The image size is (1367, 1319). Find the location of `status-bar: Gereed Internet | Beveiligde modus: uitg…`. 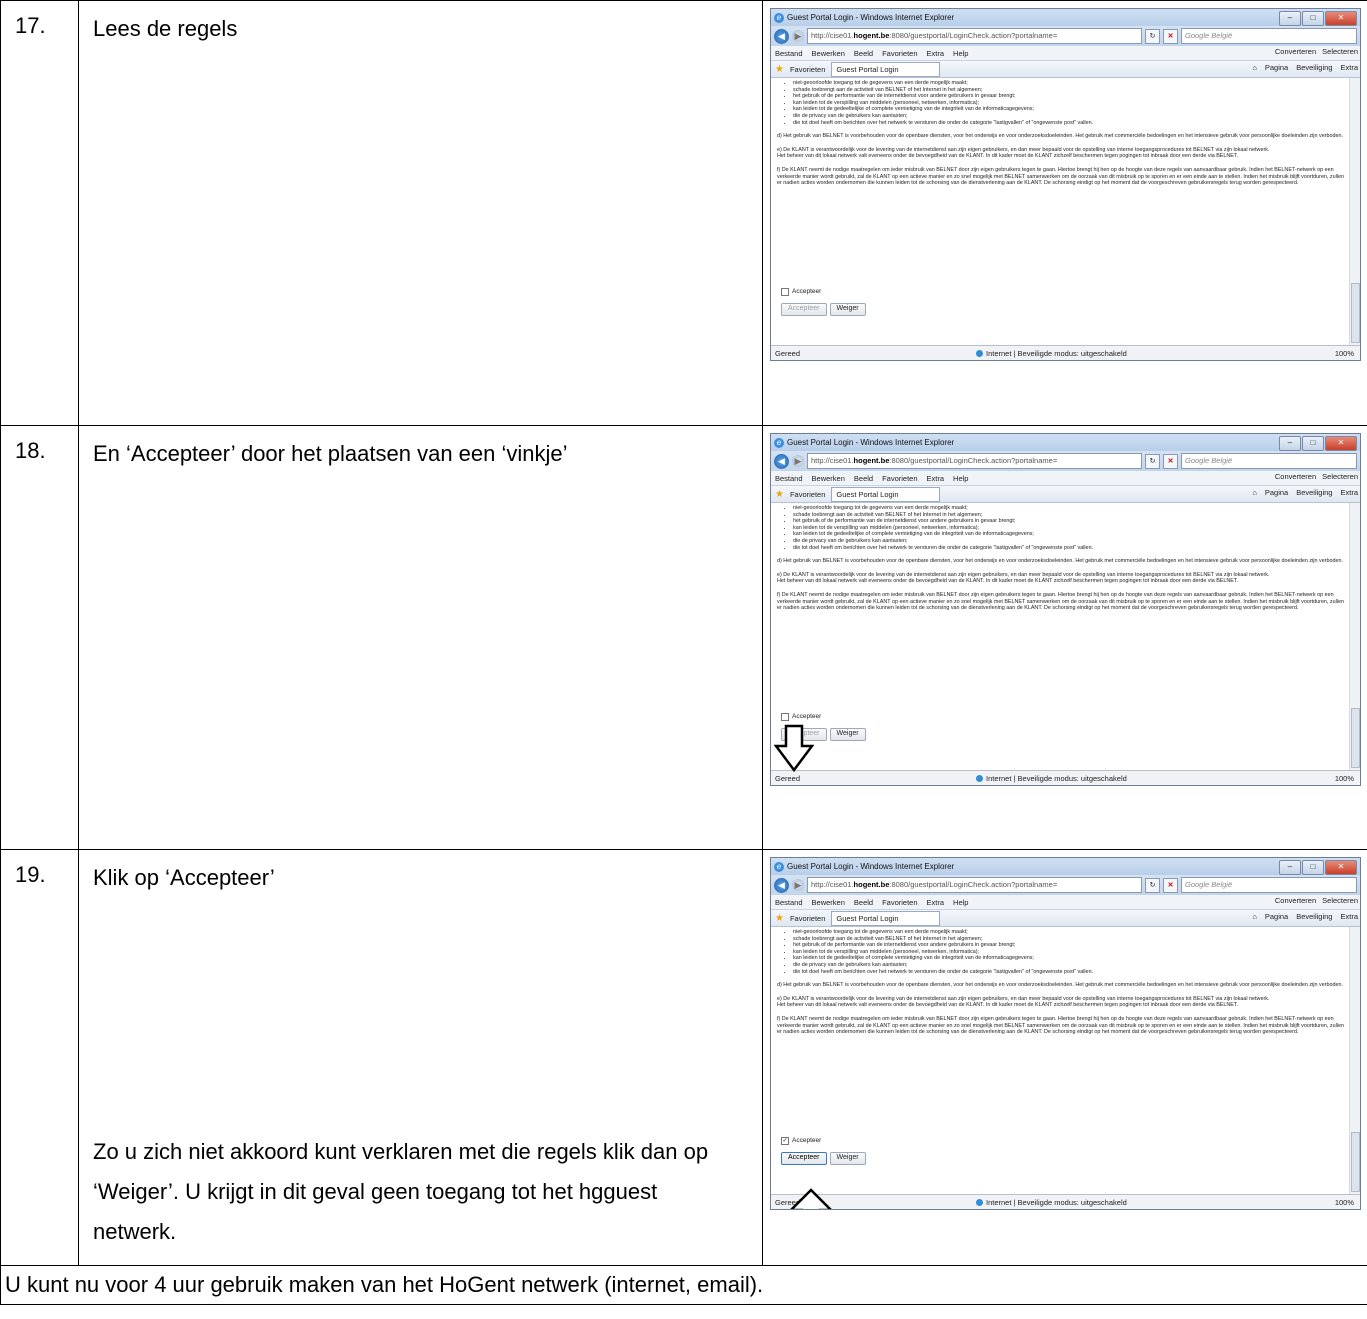

status-bar: Gereed Internet | Beveiligde modus: uitg… is located at coordinates (1065, 352).